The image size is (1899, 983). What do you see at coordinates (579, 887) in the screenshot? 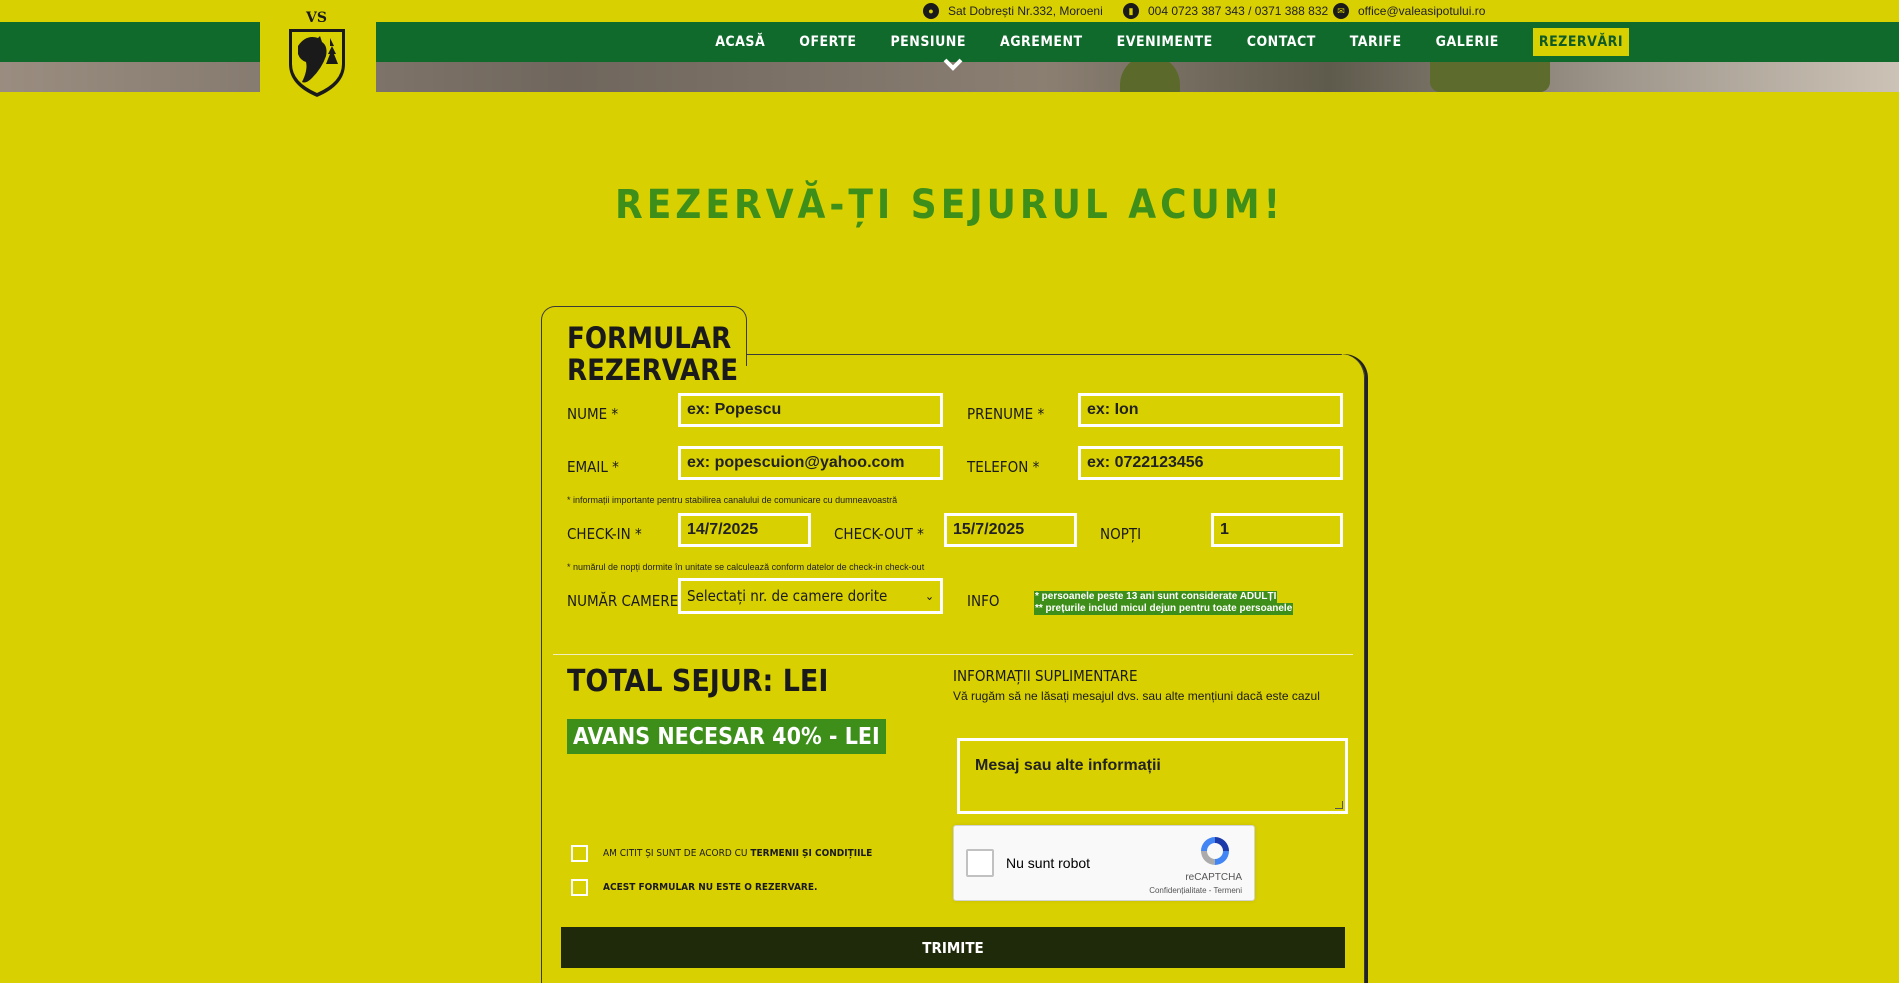
I see `not-reservation-checkbox` at bounding box center [579, 887].